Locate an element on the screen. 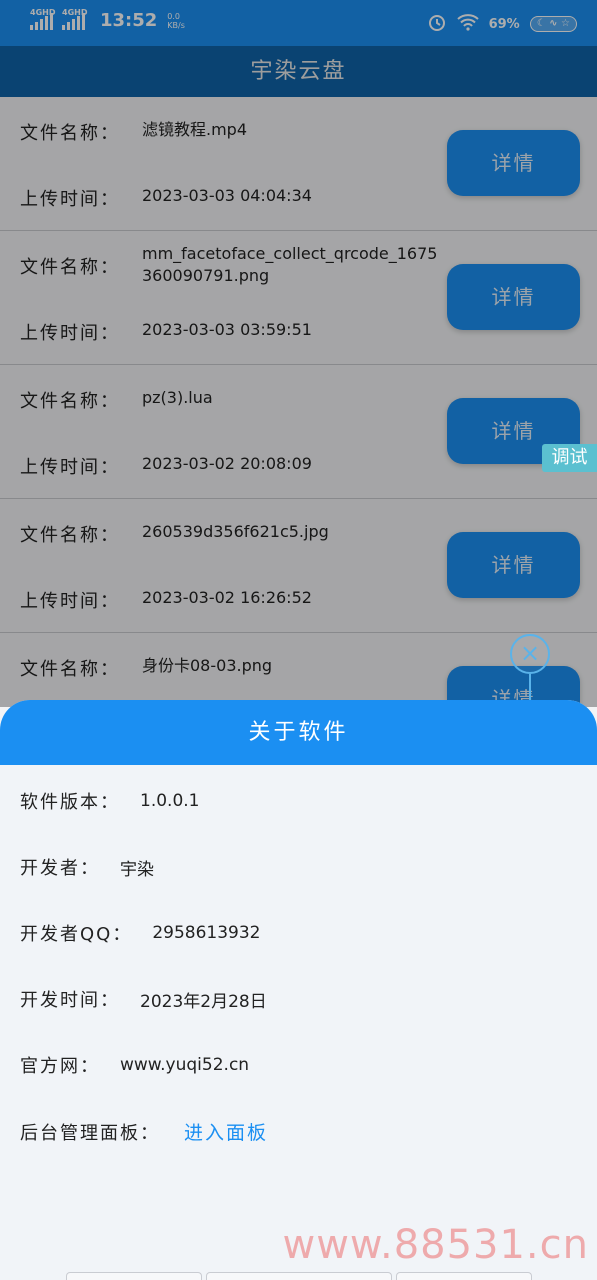 The height and width of the screenshot is (1280, 597). status-left: 4GHD 4GHD 13:52 0.0 KB/s is located at coordinates (107, 19).